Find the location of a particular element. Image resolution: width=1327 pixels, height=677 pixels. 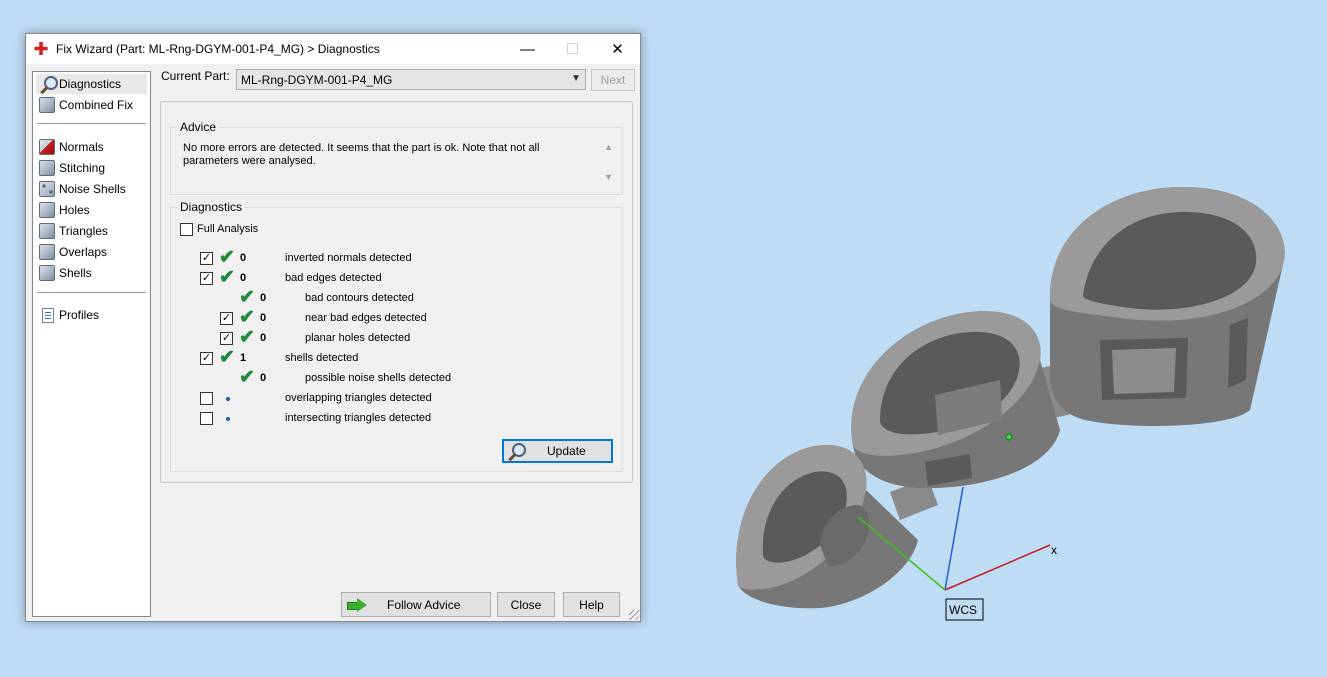

row-label: planar holes detected is located at coordinates (358, 338).